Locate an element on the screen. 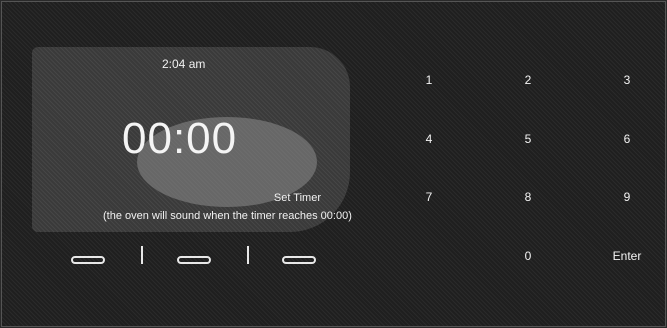  set-timer-label: Set Timer is located at coordinates (297, 198).